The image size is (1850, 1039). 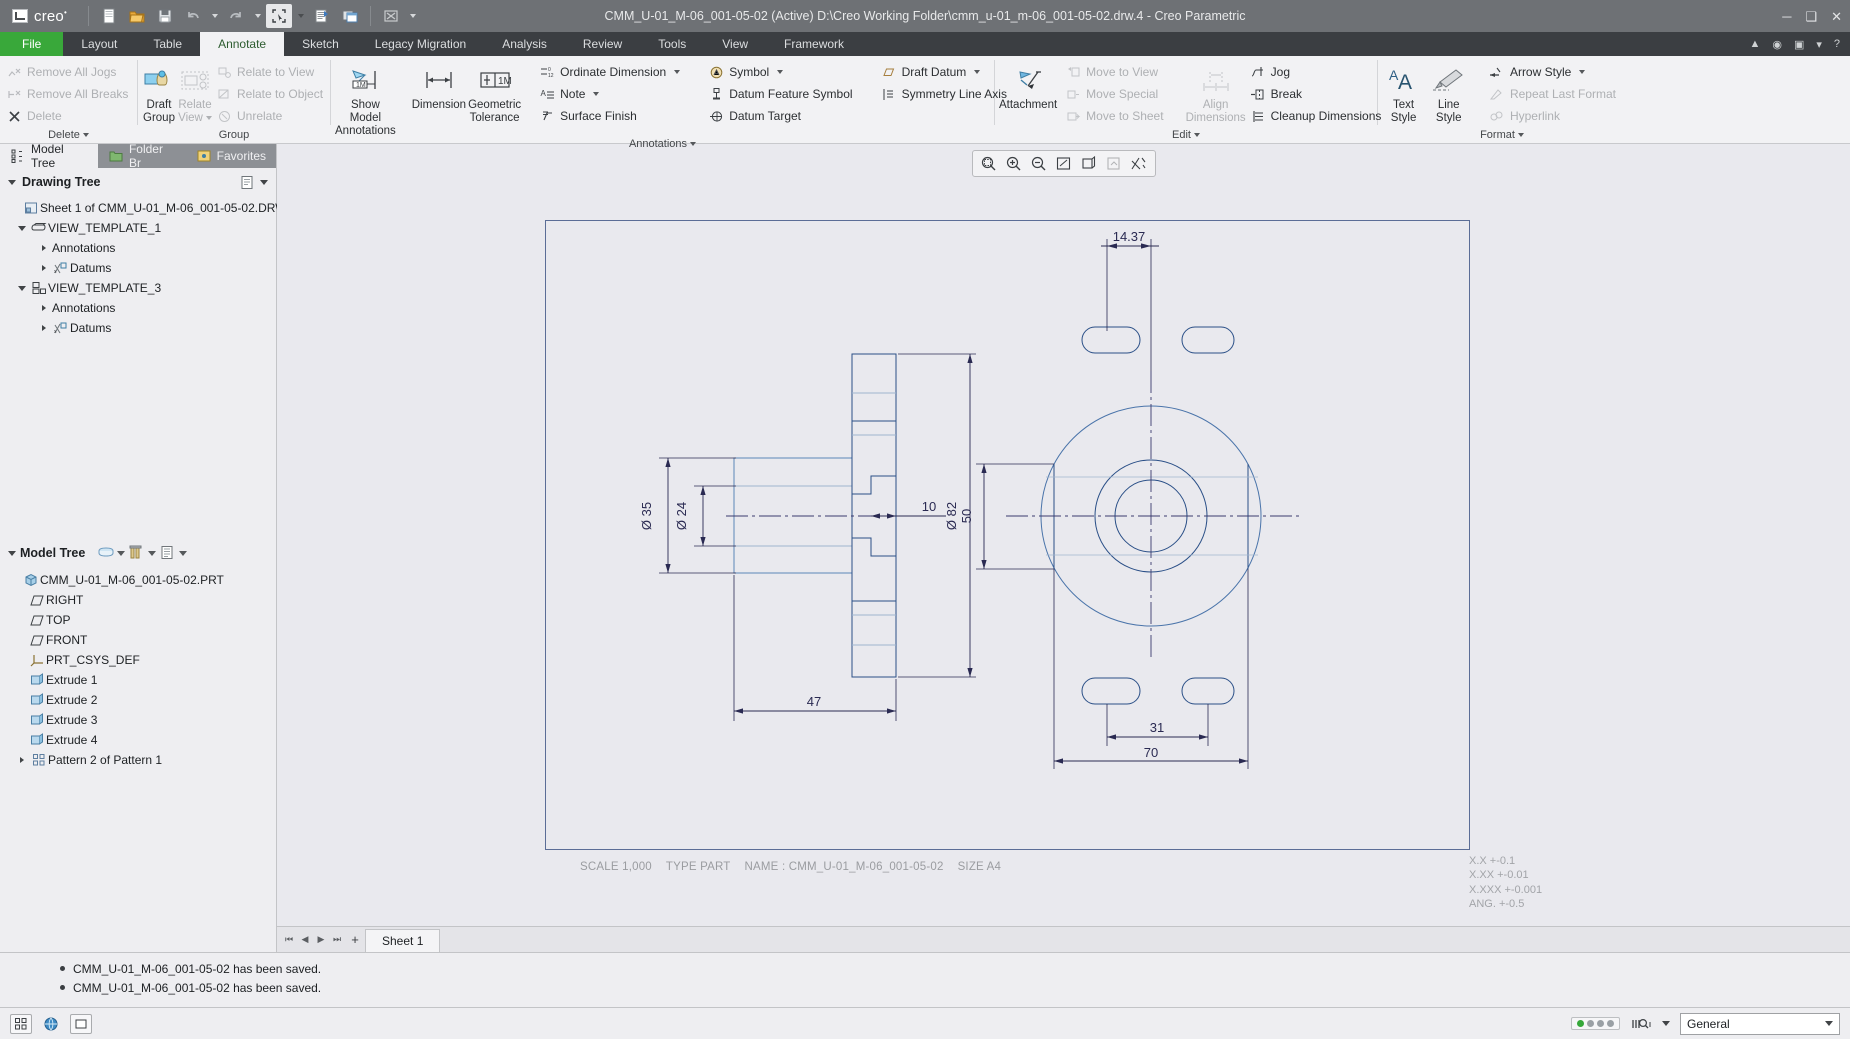 I want to click on geometric-tolerance-button: 1M Geometric Tolerance, so click(x=494, y=93).